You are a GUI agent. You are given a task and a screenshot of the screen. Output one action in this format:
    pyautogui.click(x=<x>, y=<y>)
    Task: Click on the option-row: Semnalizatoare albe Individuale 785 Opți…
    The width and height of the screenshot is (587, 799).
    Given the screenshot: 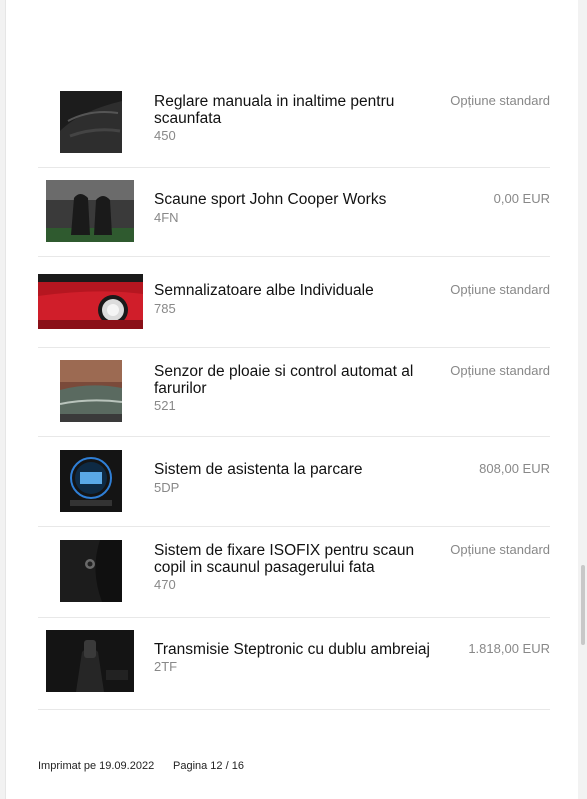 What is the action you would take?
    pyautogui.click(x=294, y=302)
    